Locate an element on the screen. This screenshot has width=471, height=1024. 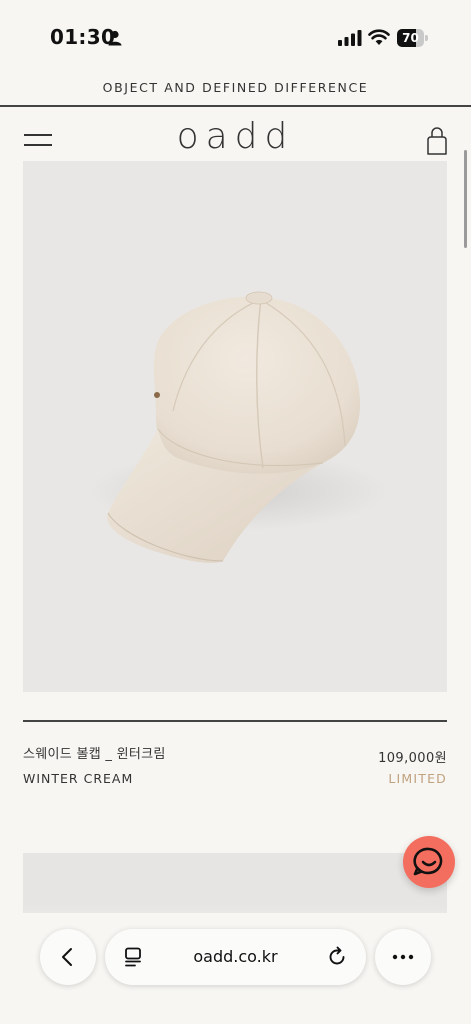
address-bar: oadd.co.kr is located at coordinates (235, 957).